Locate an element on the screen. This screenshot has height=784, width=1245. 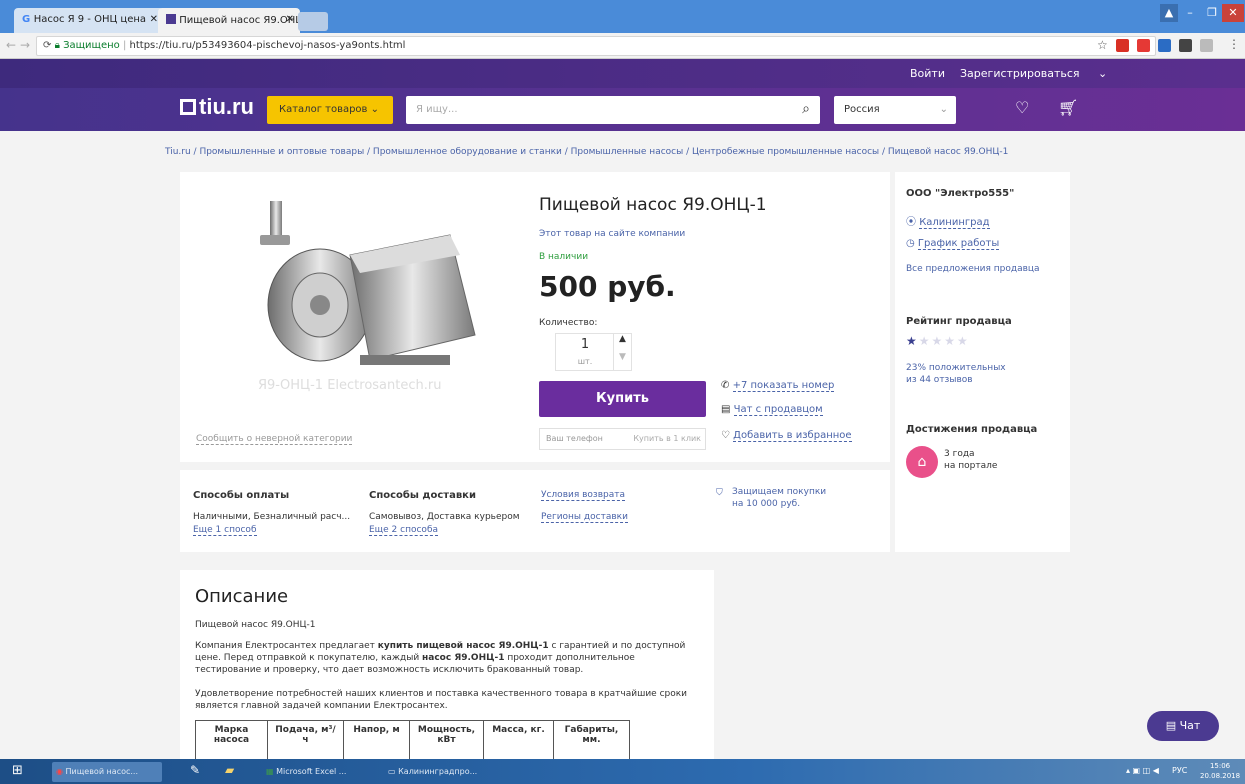
seller-city-row: ⦿ Калининград is located at coordinates (948, 221).